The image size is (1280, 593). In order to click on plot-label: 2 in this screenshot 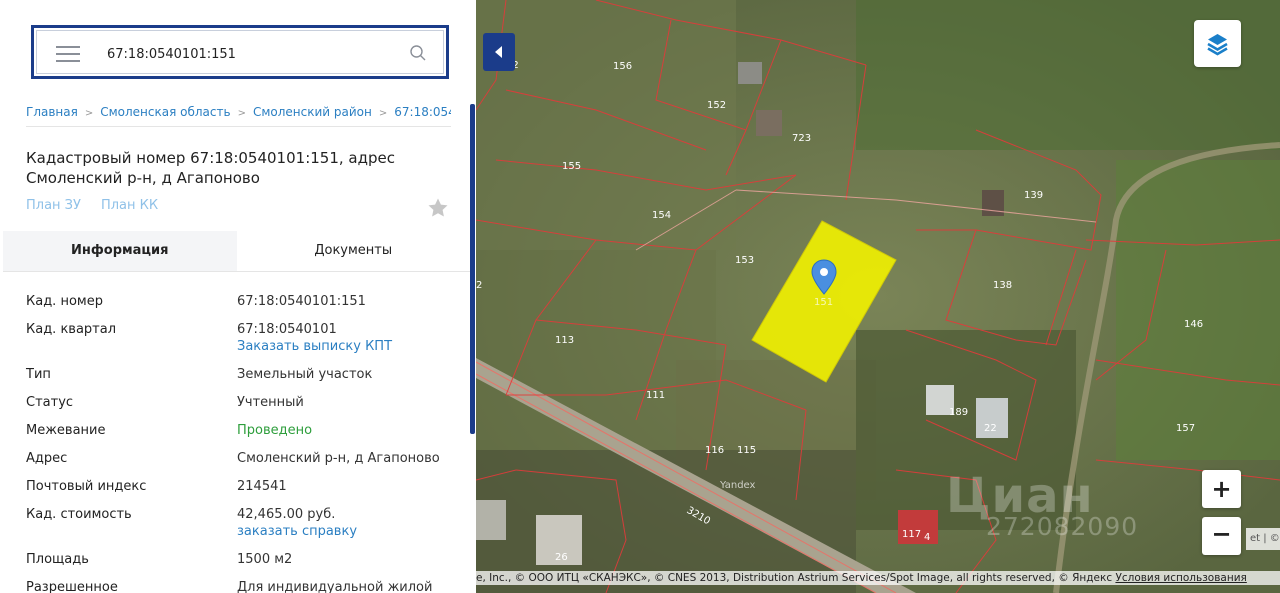, I will do `click(479, 285)`.